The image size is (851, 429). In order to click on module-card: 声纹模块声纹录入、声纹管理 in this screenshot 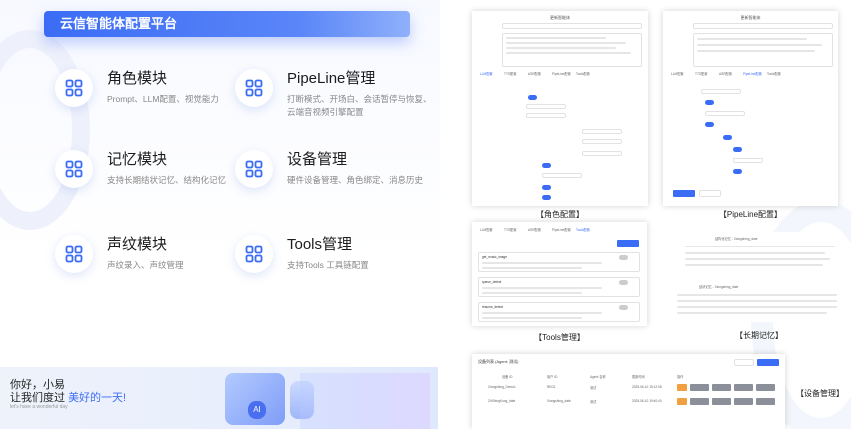, I will do `click(119, 254)`.